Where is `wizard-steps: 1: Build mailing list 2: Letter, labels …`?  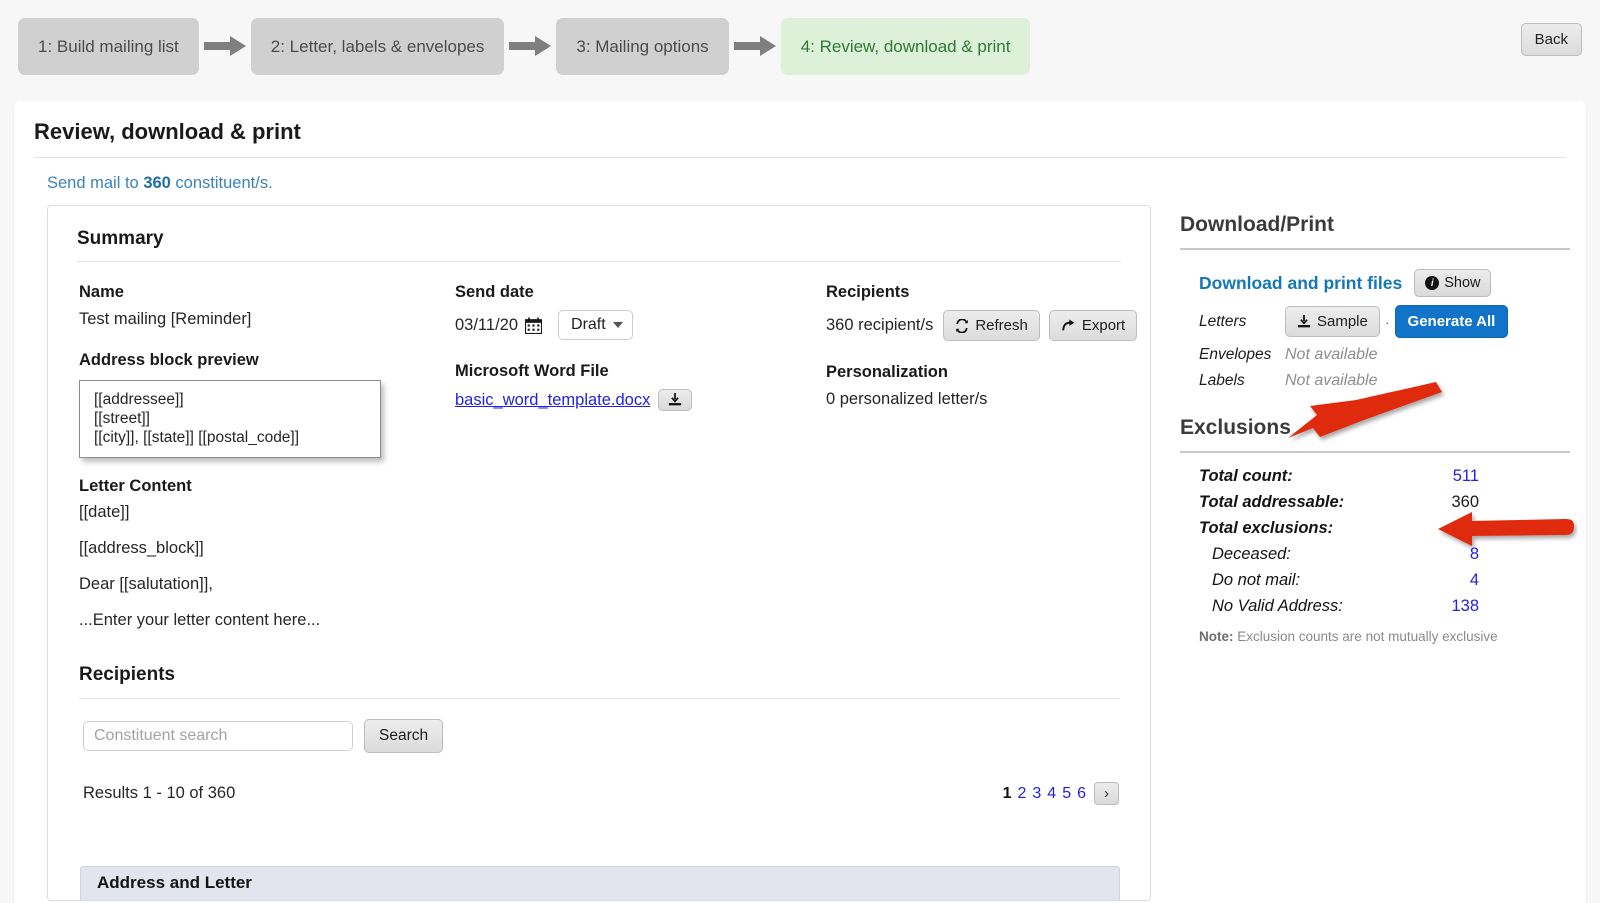
wizard-steps: 1: Build mailing list 2: Letter, labels … is located at coordinates (515, 46).